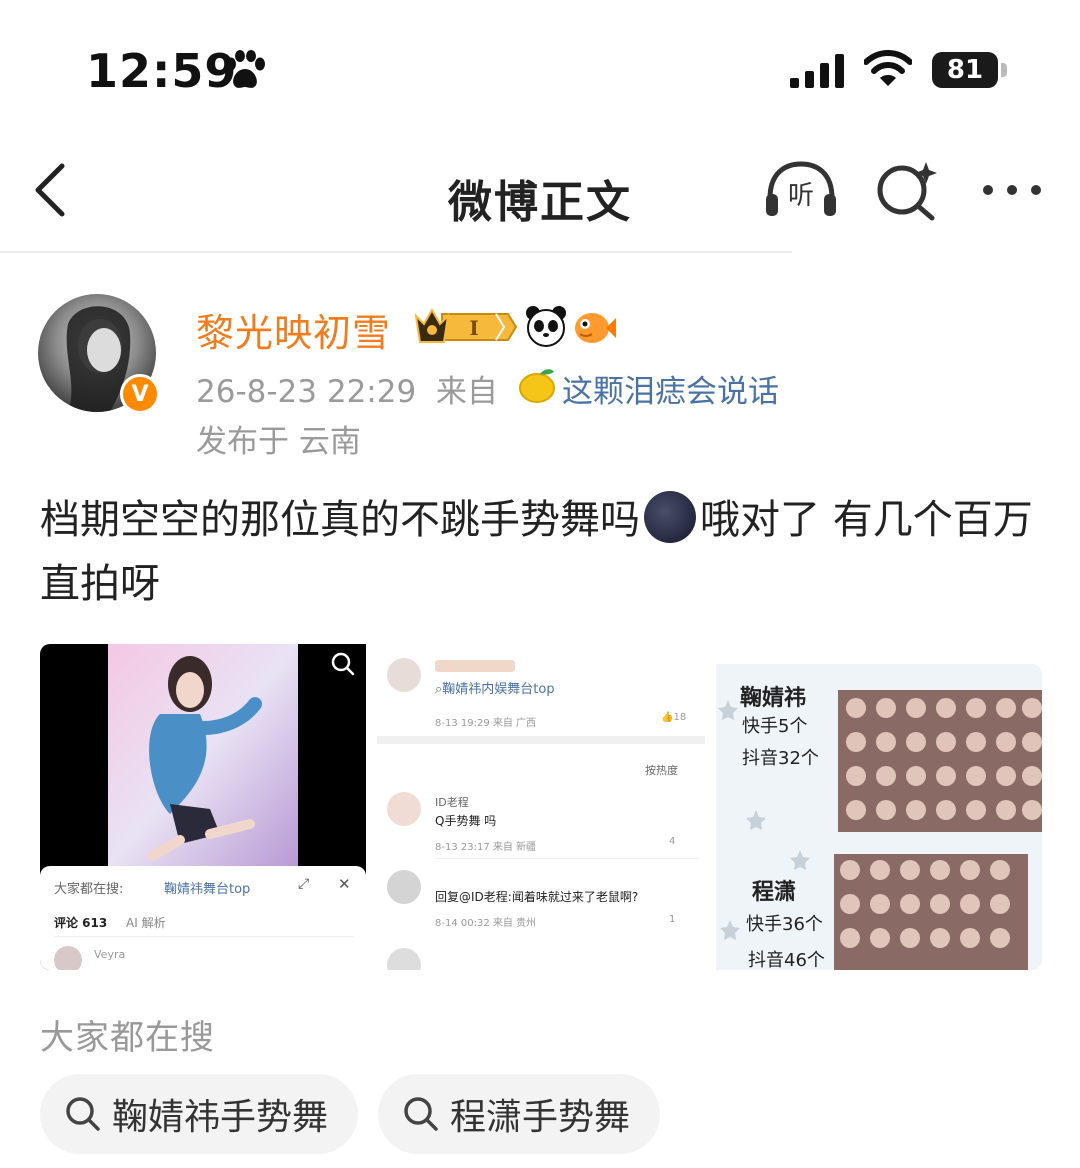  Describe the element at coordinates (773, 698) in the screenshot. I see `img3-name1: 鞠婧祎` at that location.